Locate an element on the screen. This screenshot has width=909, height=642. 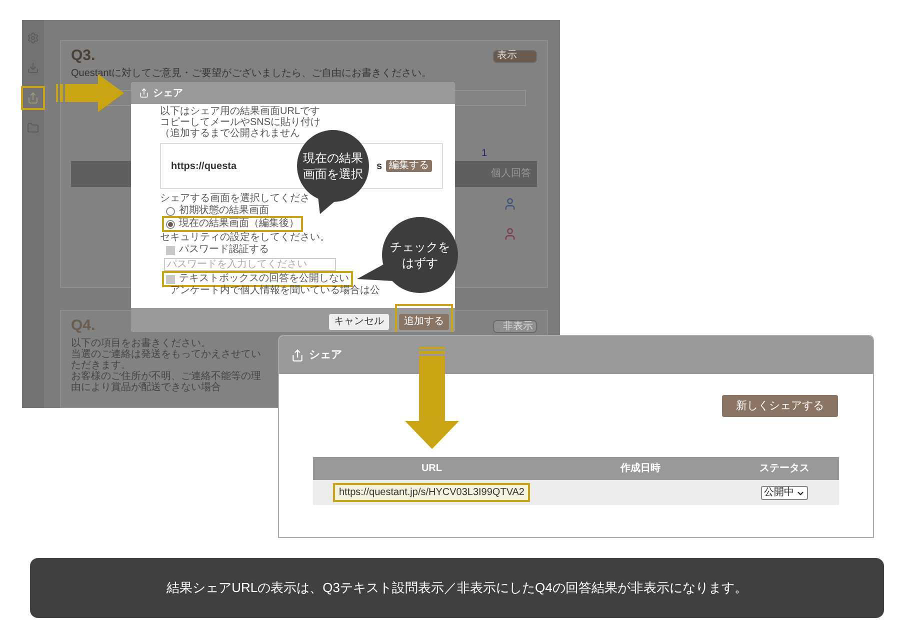
question-text: 当選のご連絡は発送をもってかえさせていただきます。 is located at coordinates (166, 359).